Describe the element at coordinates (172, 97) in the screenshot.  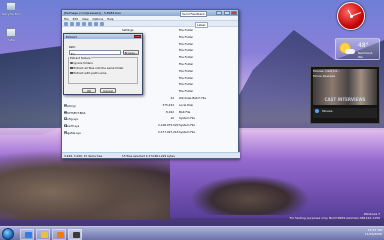
I see `file-size: 24` at that location.